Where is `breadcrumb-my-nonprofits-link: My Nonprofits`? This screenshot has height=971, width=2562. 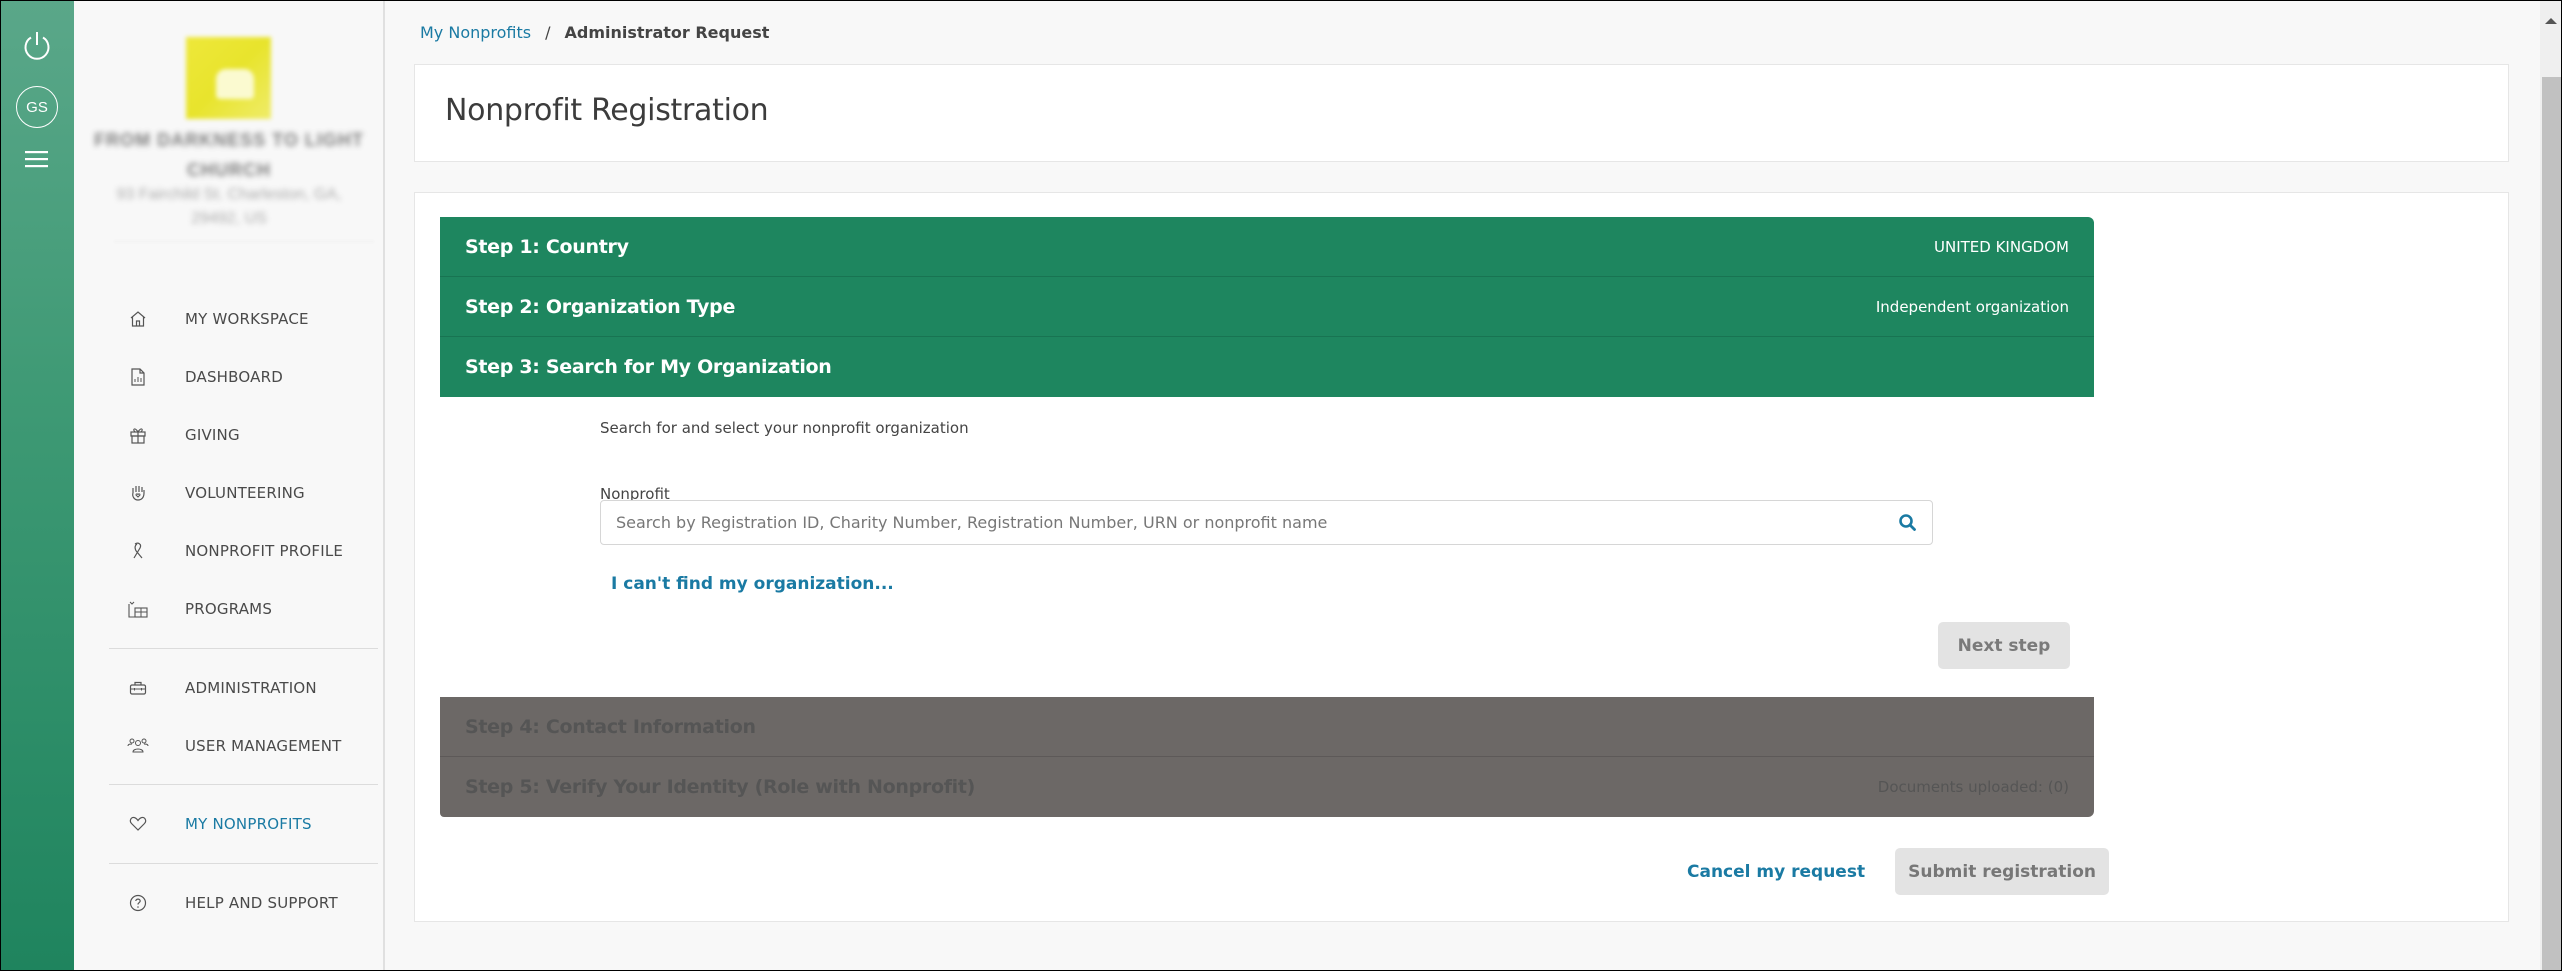
breadcrumb-my-nonprofits-link: My Nonprofits is located at coordinates (475, 32).